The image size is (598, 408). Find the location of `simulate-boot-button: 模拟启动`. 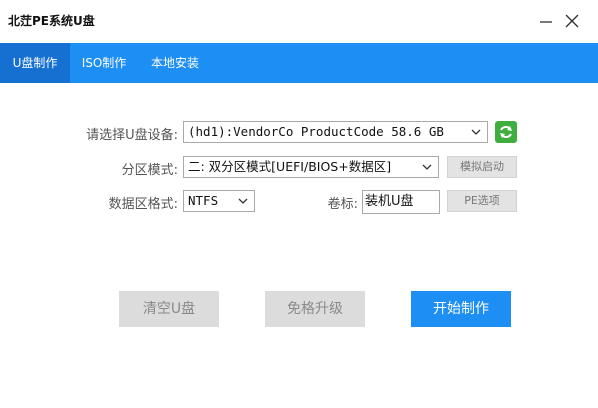

simulate-boot-button: 模拟启动 is located at coordinates (482, 167).